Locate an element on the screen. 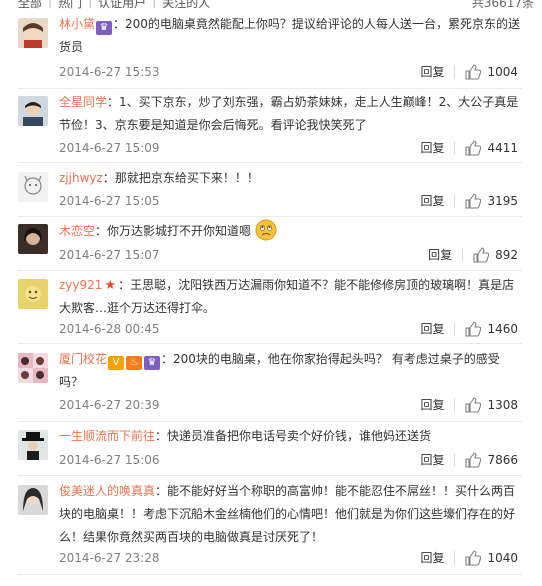 Image resolution: width=542 pixels, height=586 pixels. like-count: 4411 is located at coordinates (502, 148).